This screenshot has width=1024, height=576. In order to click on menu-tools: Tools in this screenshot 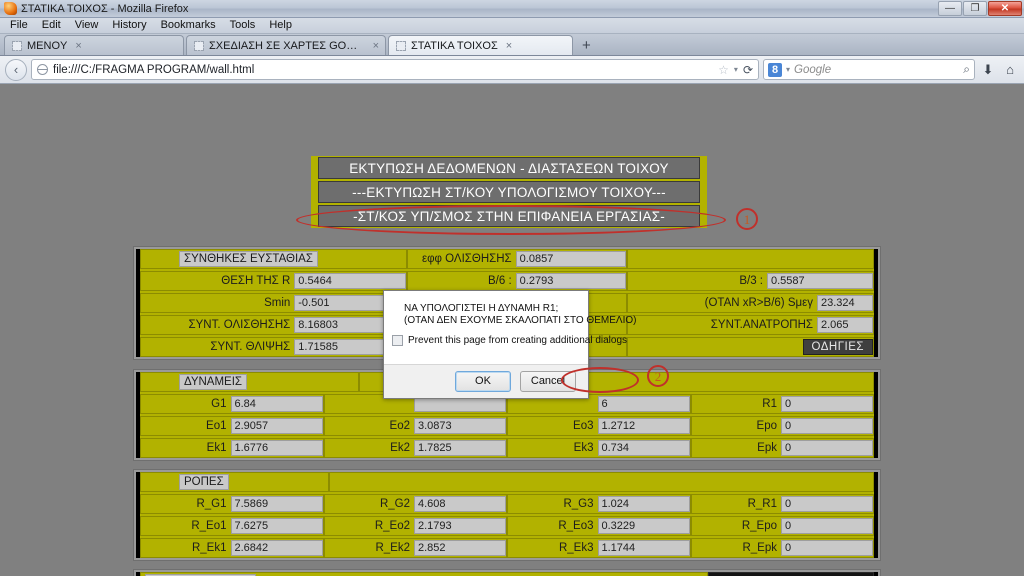, I will do `click(243, 25)`.